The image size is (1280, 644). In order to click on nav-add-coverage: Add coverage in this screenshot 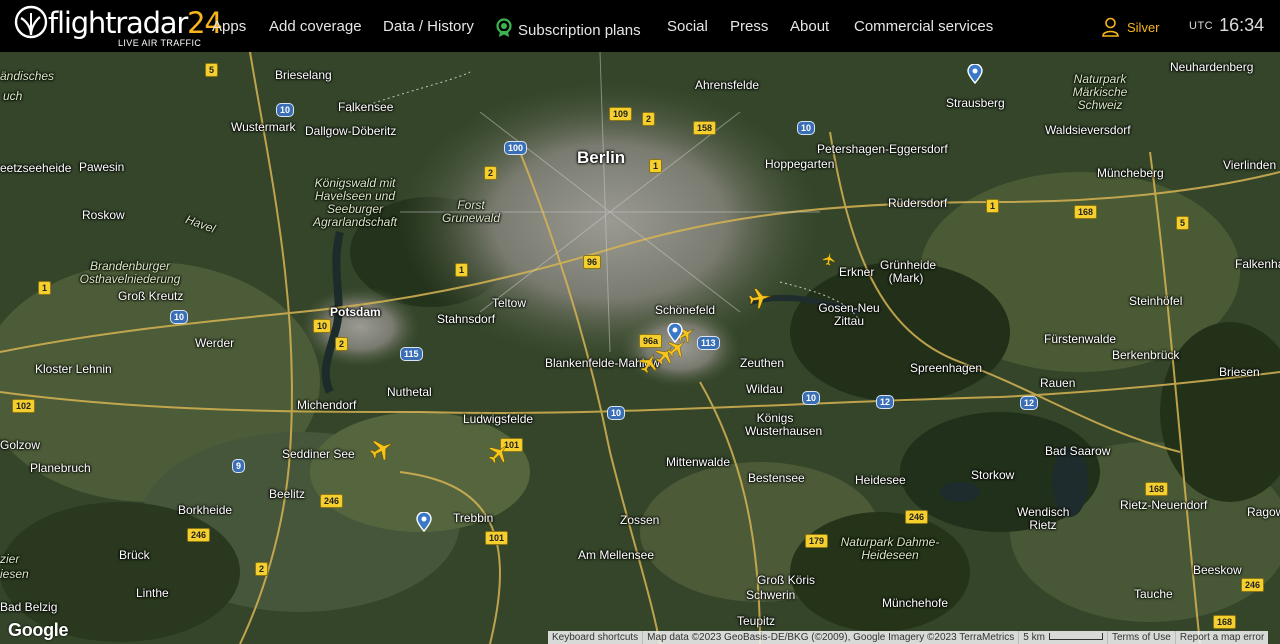, I will do `click(315, 26)`.